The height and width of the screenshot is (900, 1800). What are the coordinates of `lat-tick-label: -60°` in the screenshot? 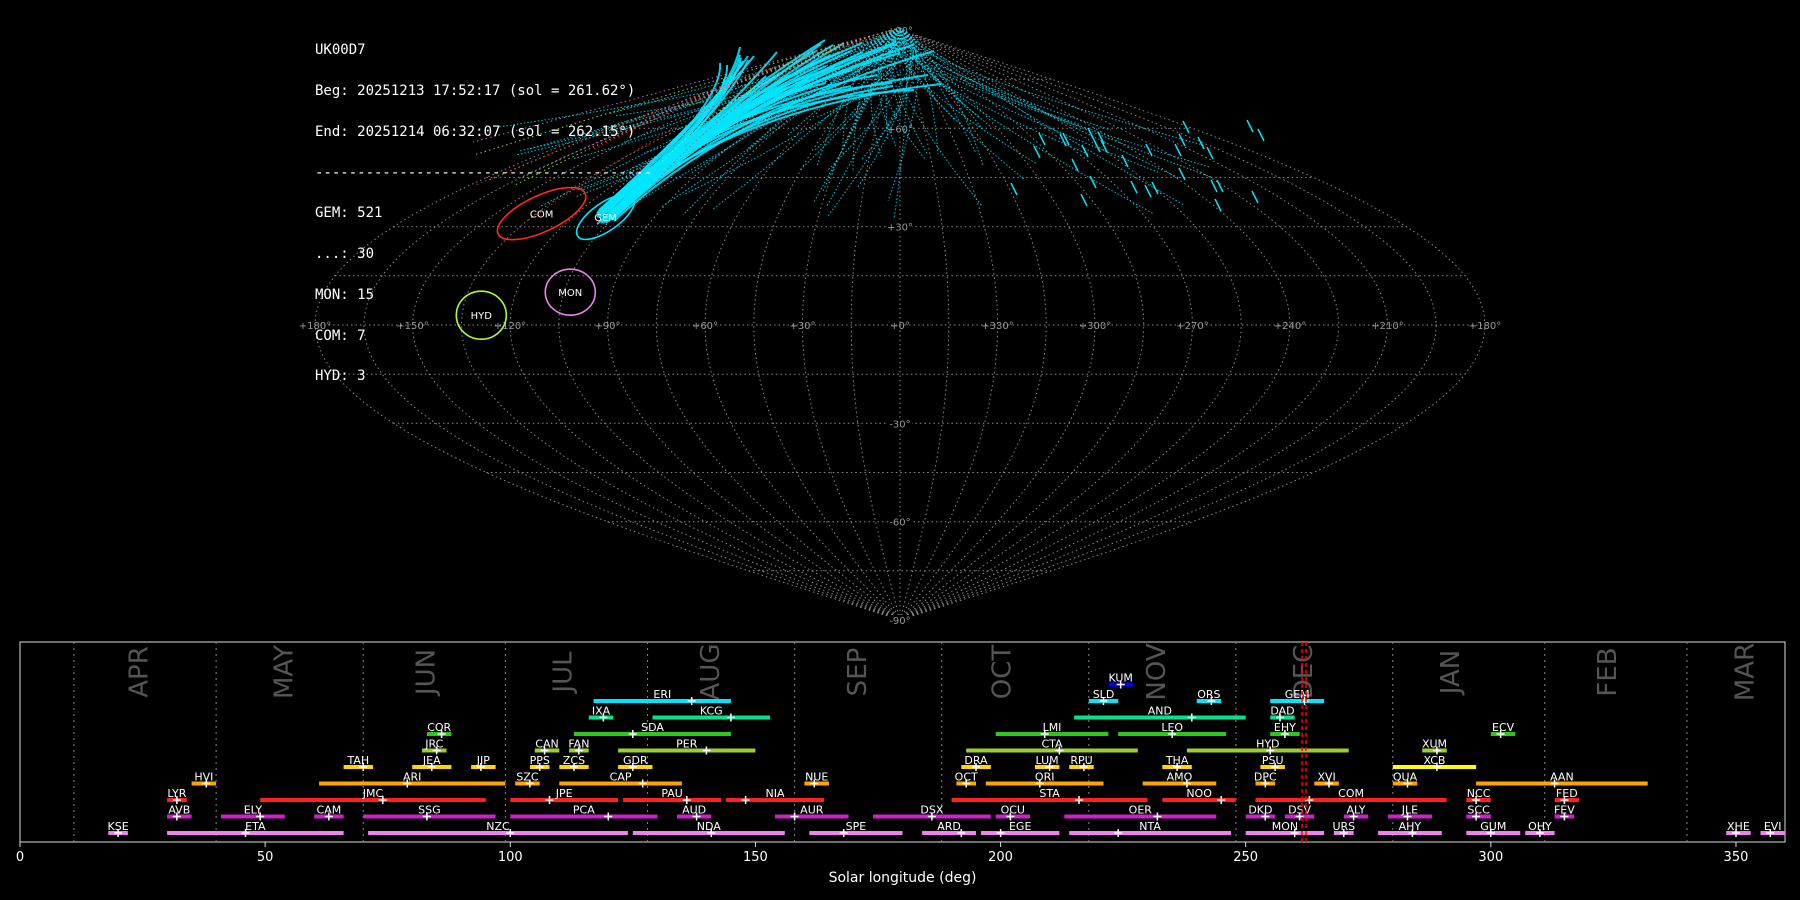 It's located at (899, 523).